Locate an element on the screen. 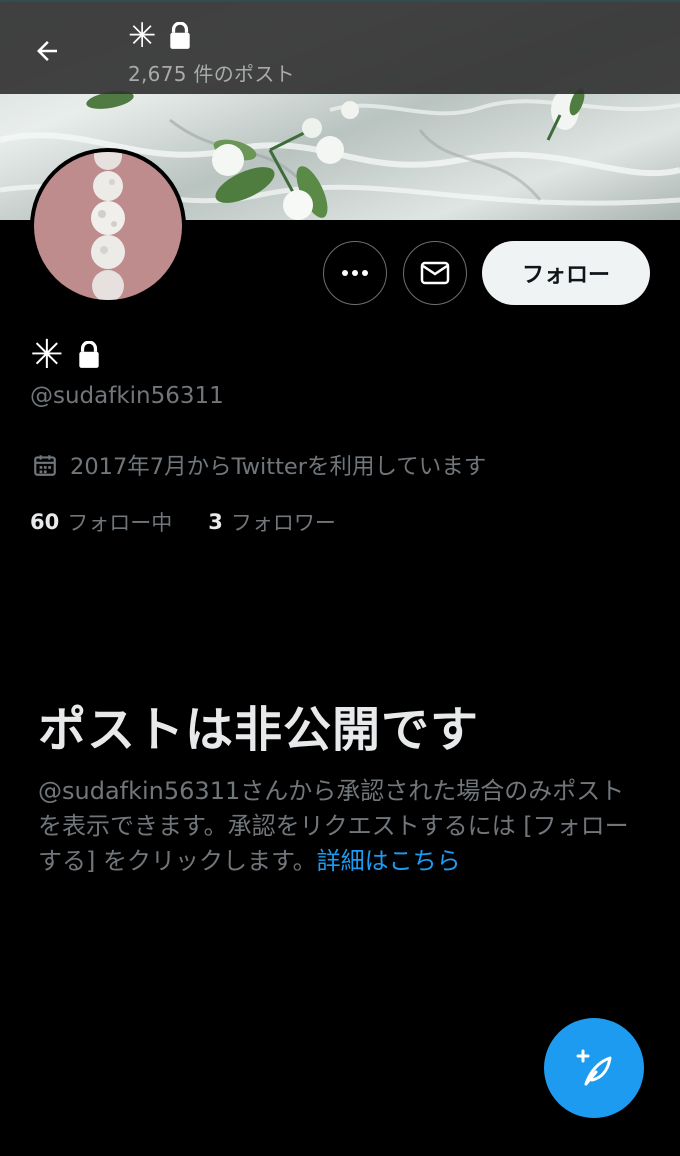  avatar-image is located at coordinates (108, 226).